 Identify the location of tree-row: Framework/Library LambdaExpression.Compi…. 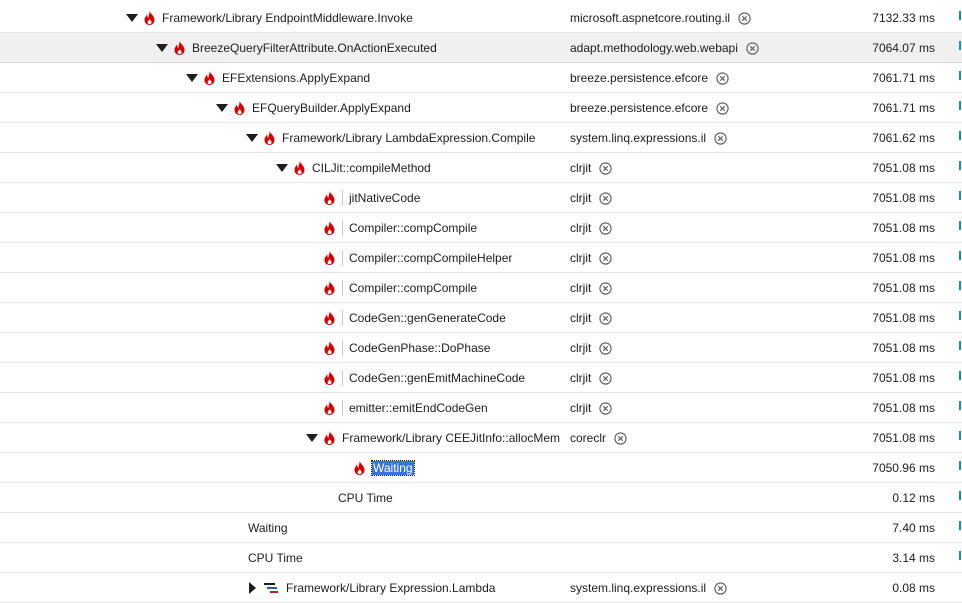
(481, 138).